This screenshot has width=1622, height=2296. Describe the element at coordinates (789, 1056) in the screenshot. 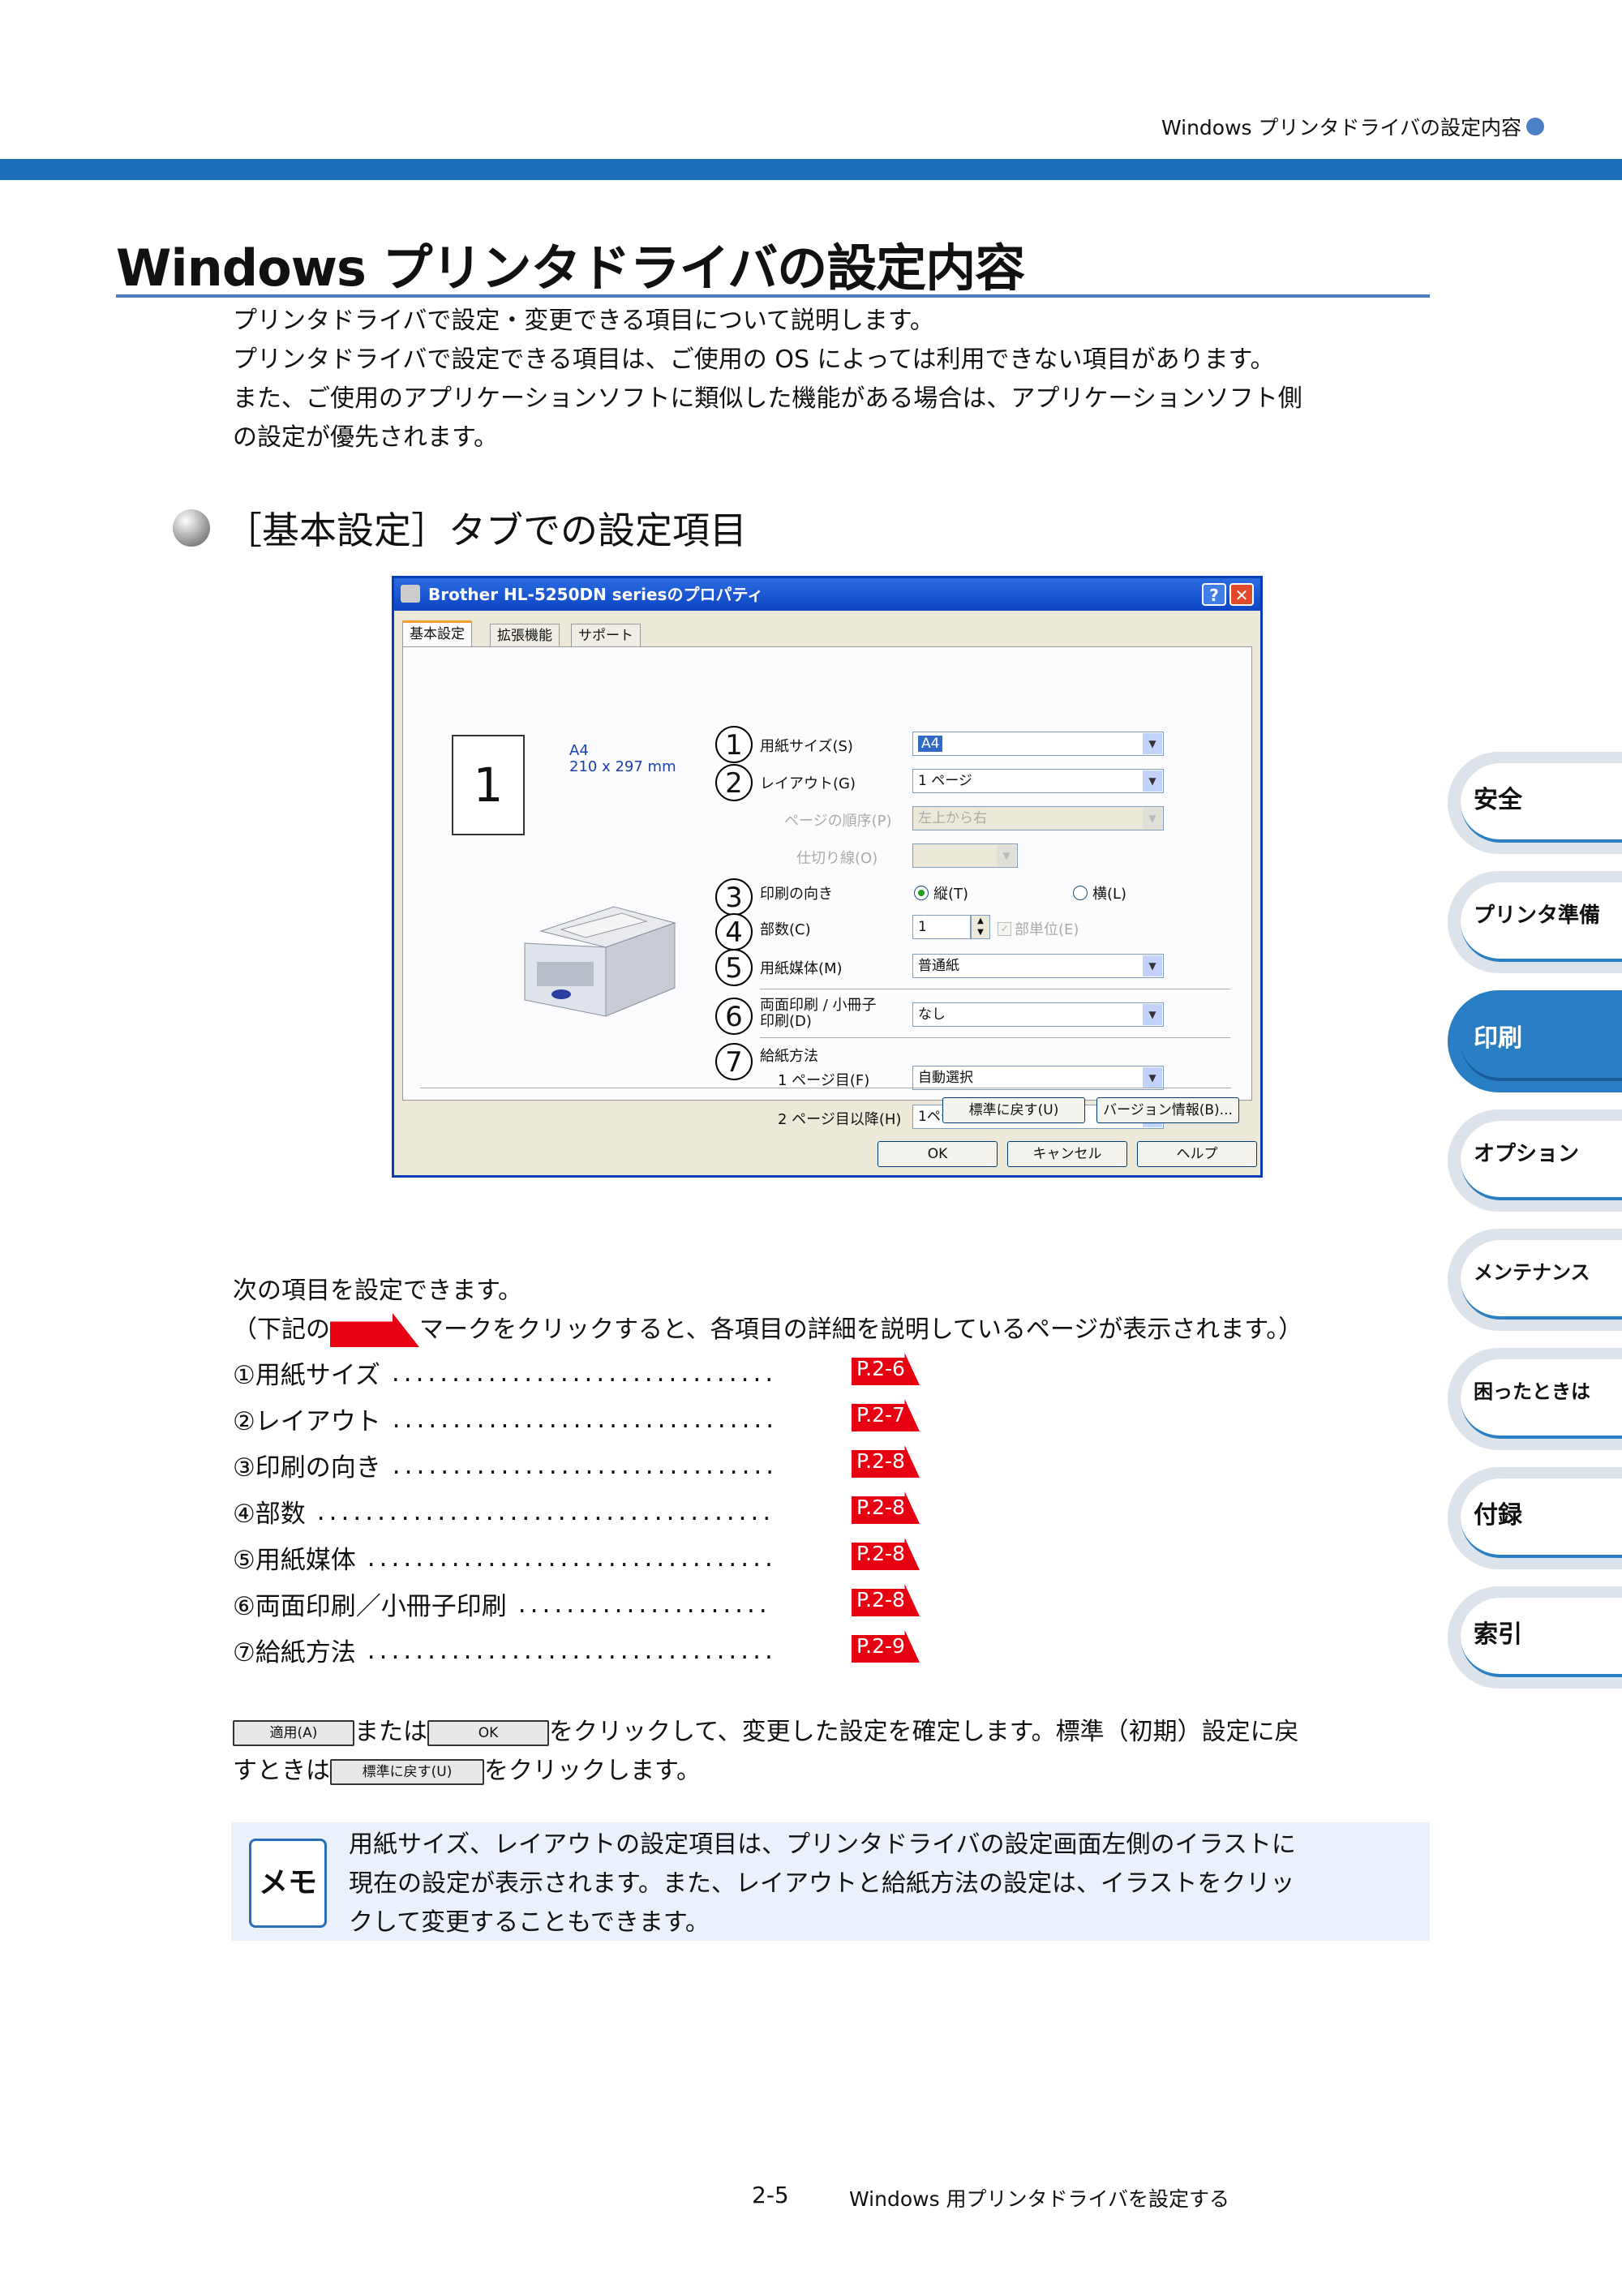

I see `source-label: 給紙方法` at that location.